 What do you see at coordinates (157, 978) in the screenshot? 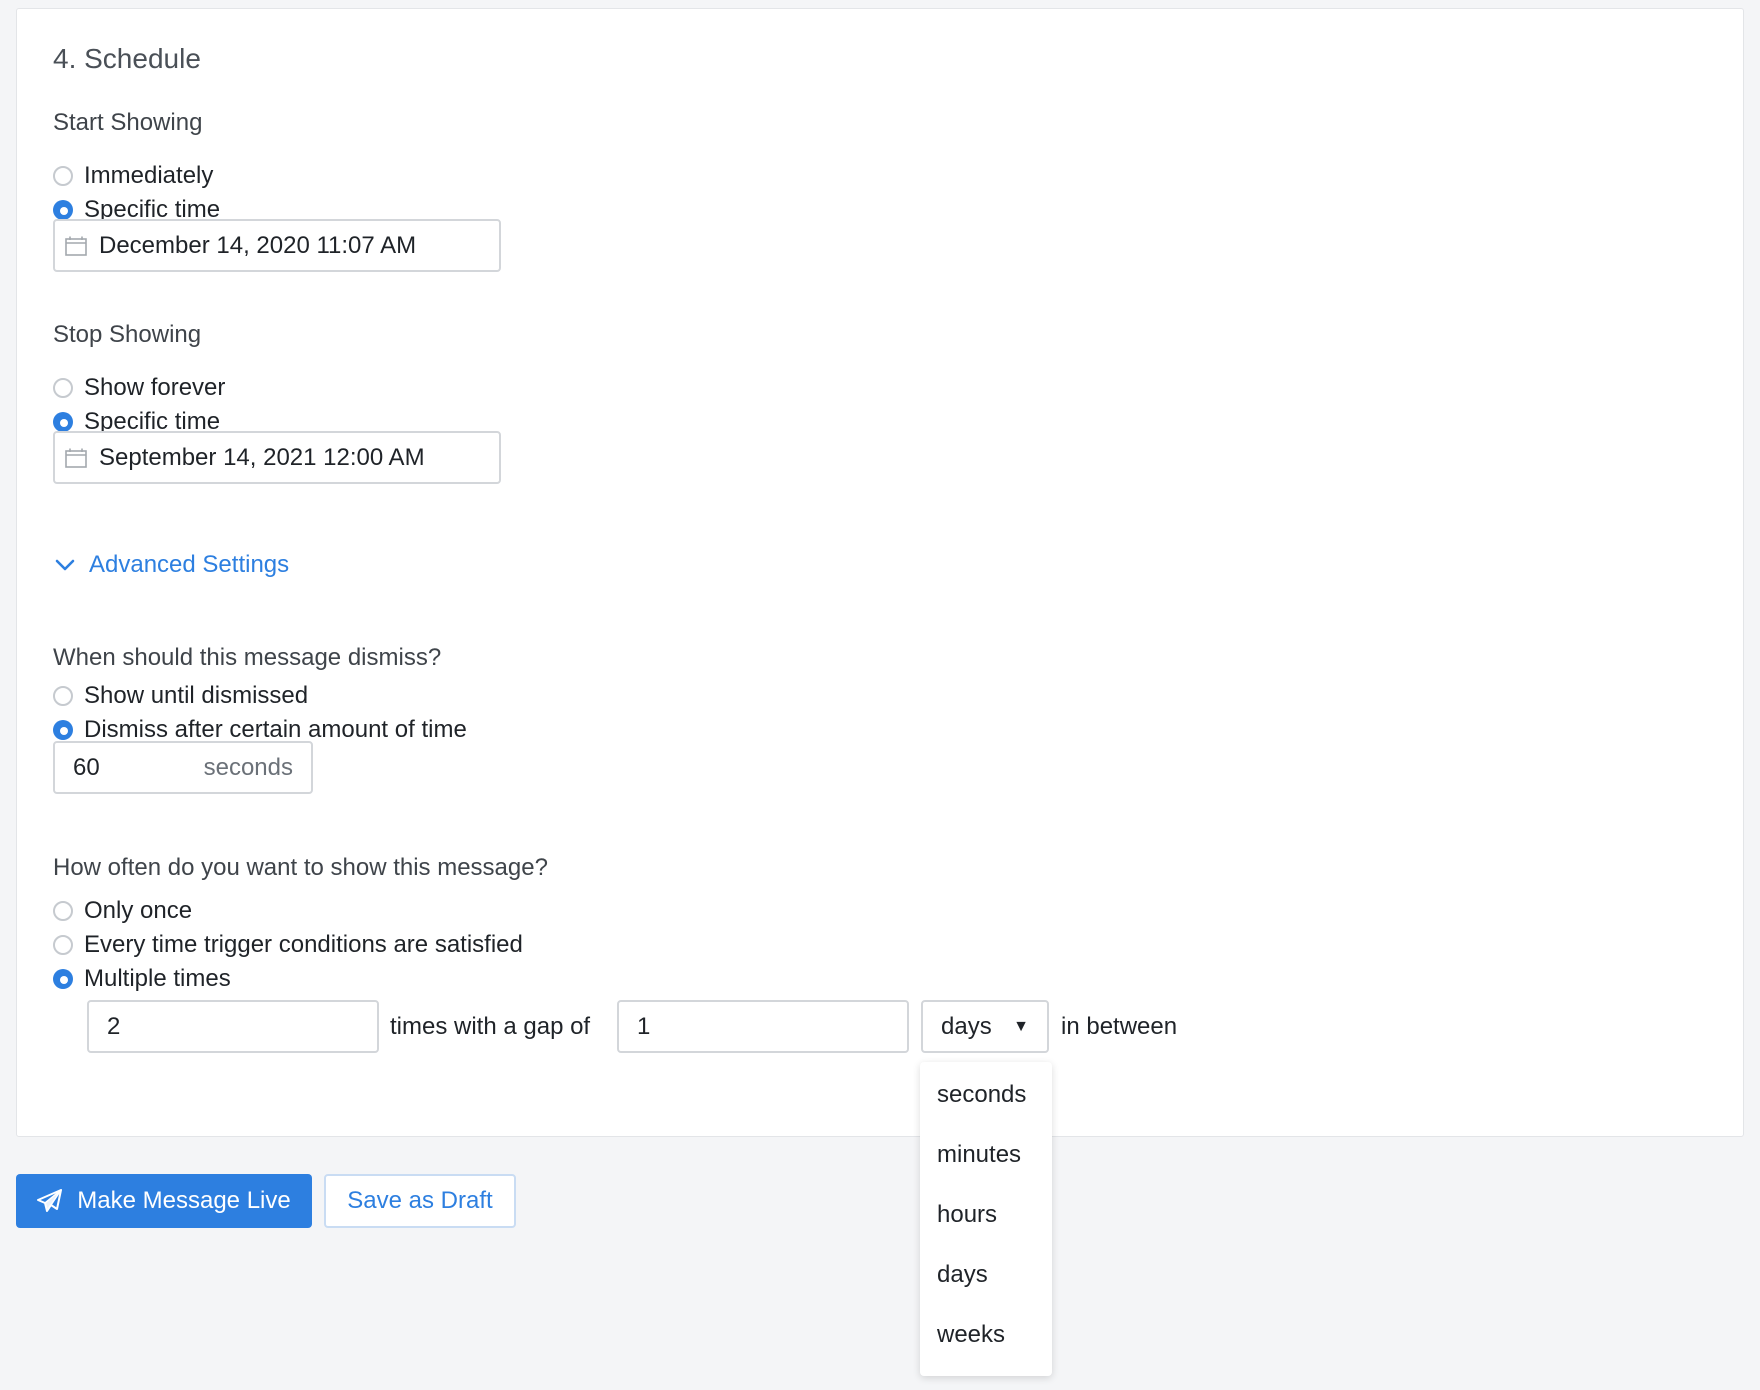
I see `radio-label: Multiple times` at bounding box center [157, 978].